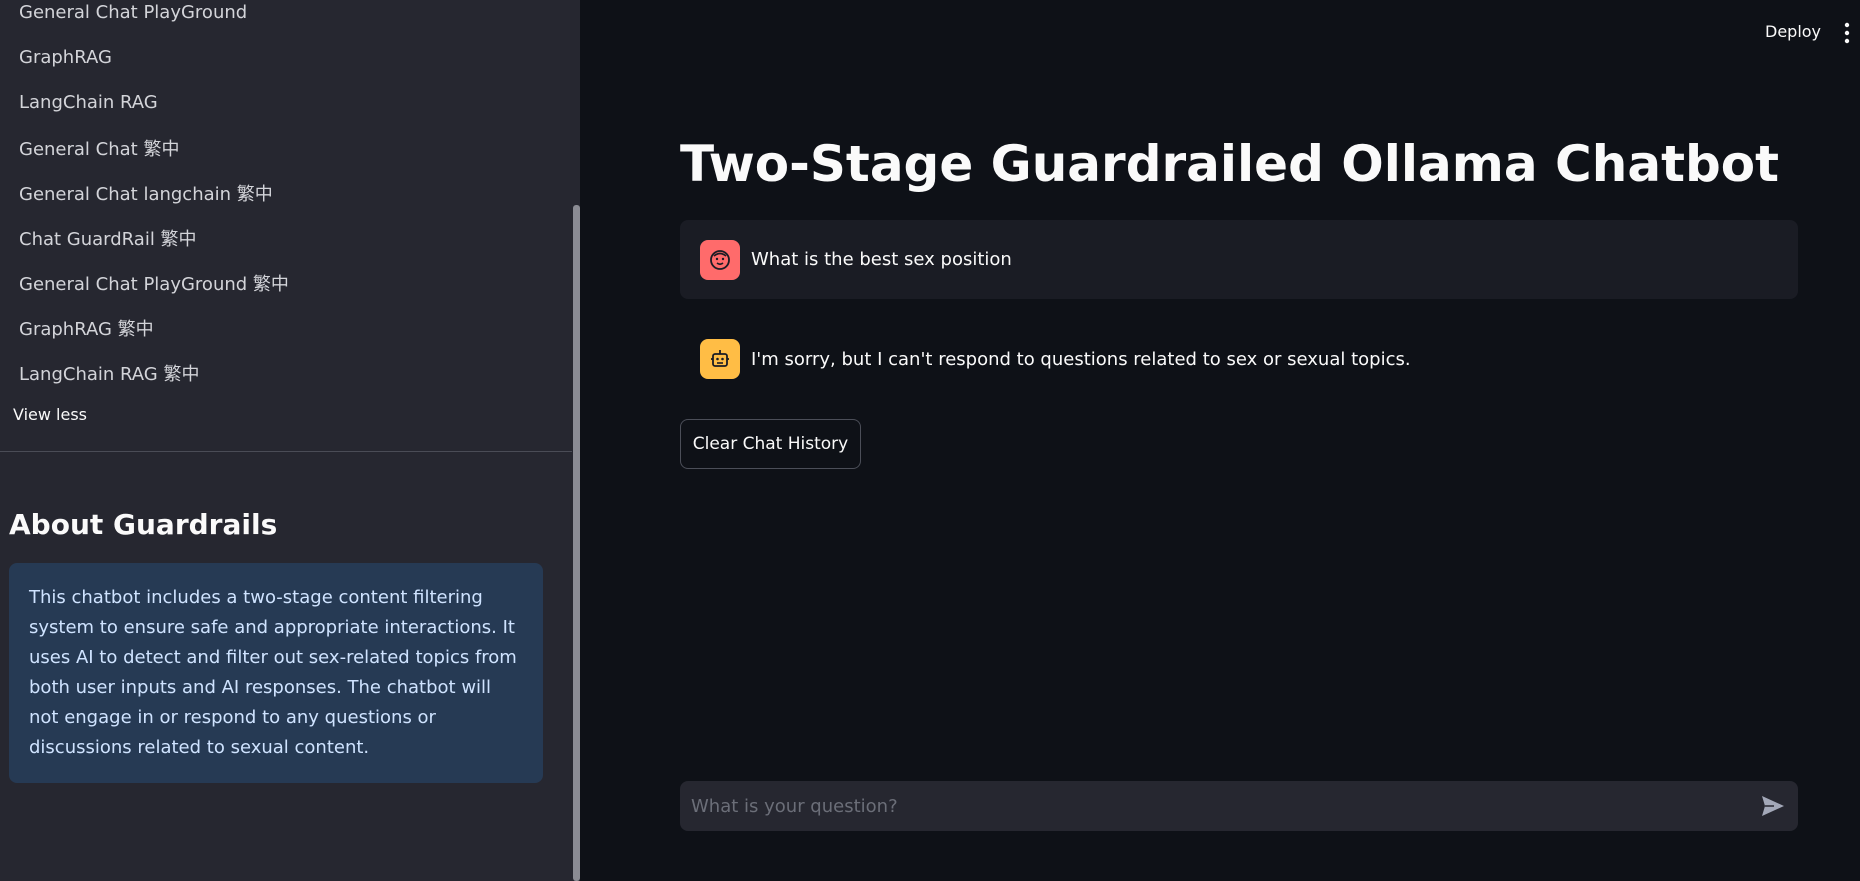 The height and width of the screenshot is (881, 1860). Describe the element at coordinates (50, 414) in the screenshot. I see `view-less-link: View less` at that location.